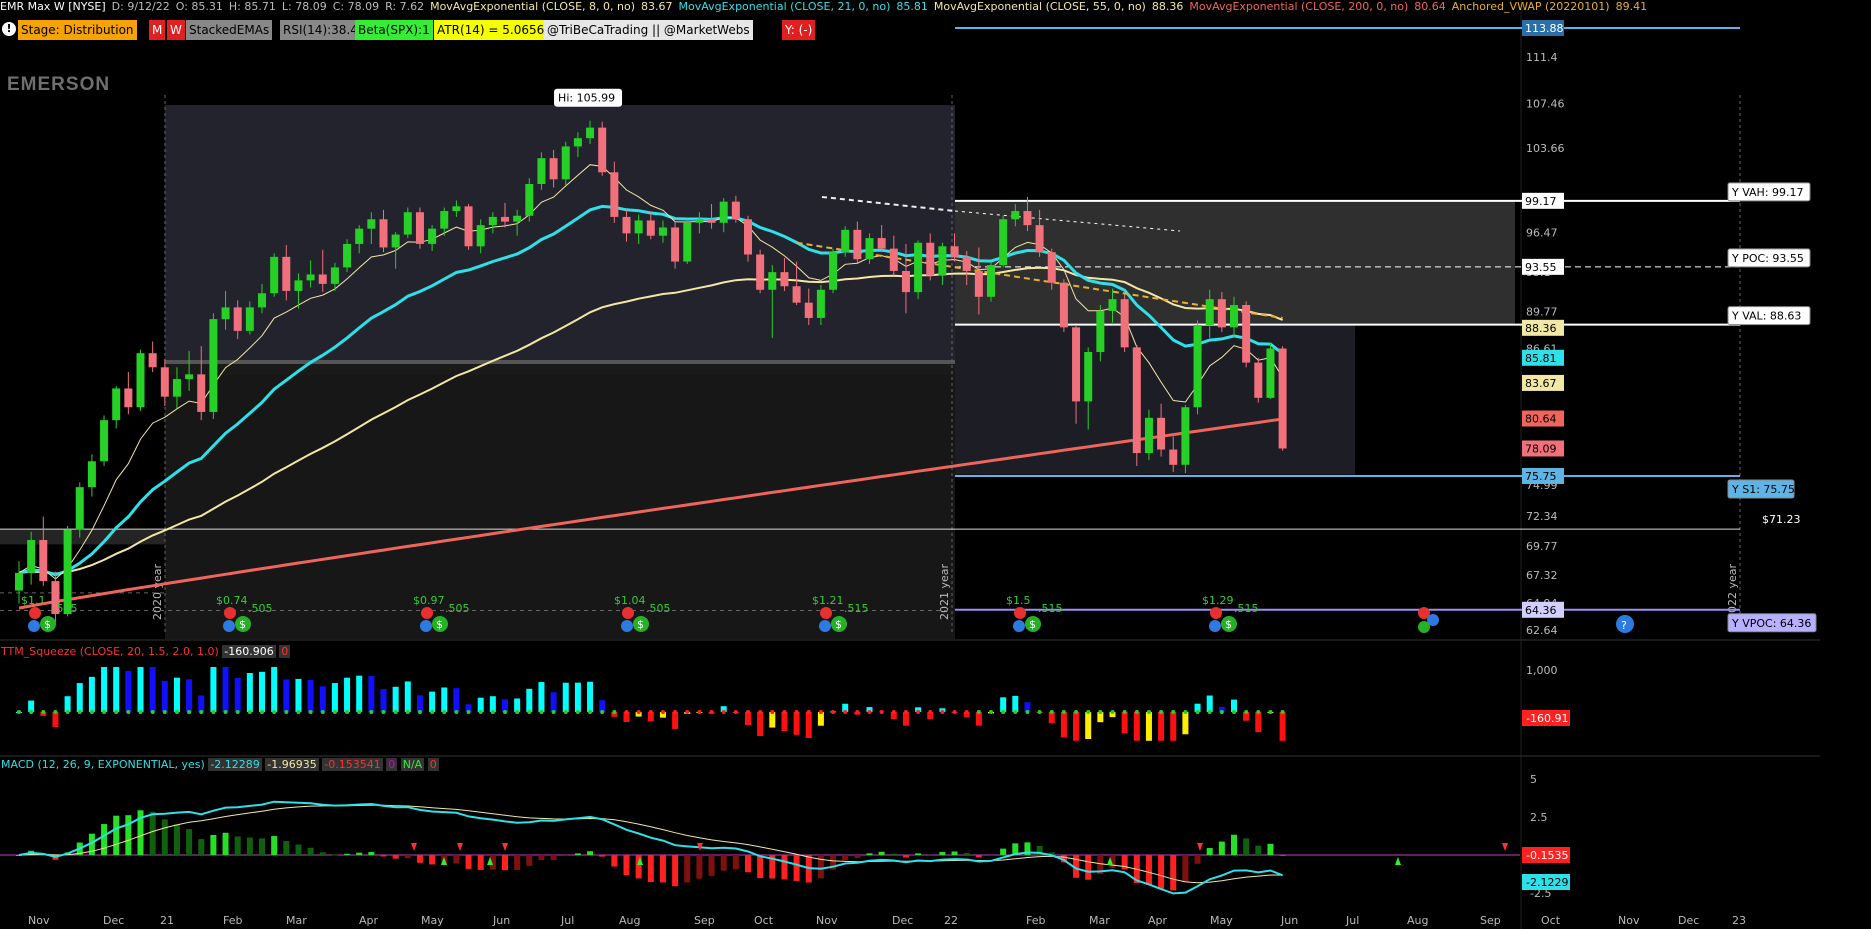 This screenshot has width=1871, height=929. I want to click on time-axis-tick: 21, so click(167, 920).